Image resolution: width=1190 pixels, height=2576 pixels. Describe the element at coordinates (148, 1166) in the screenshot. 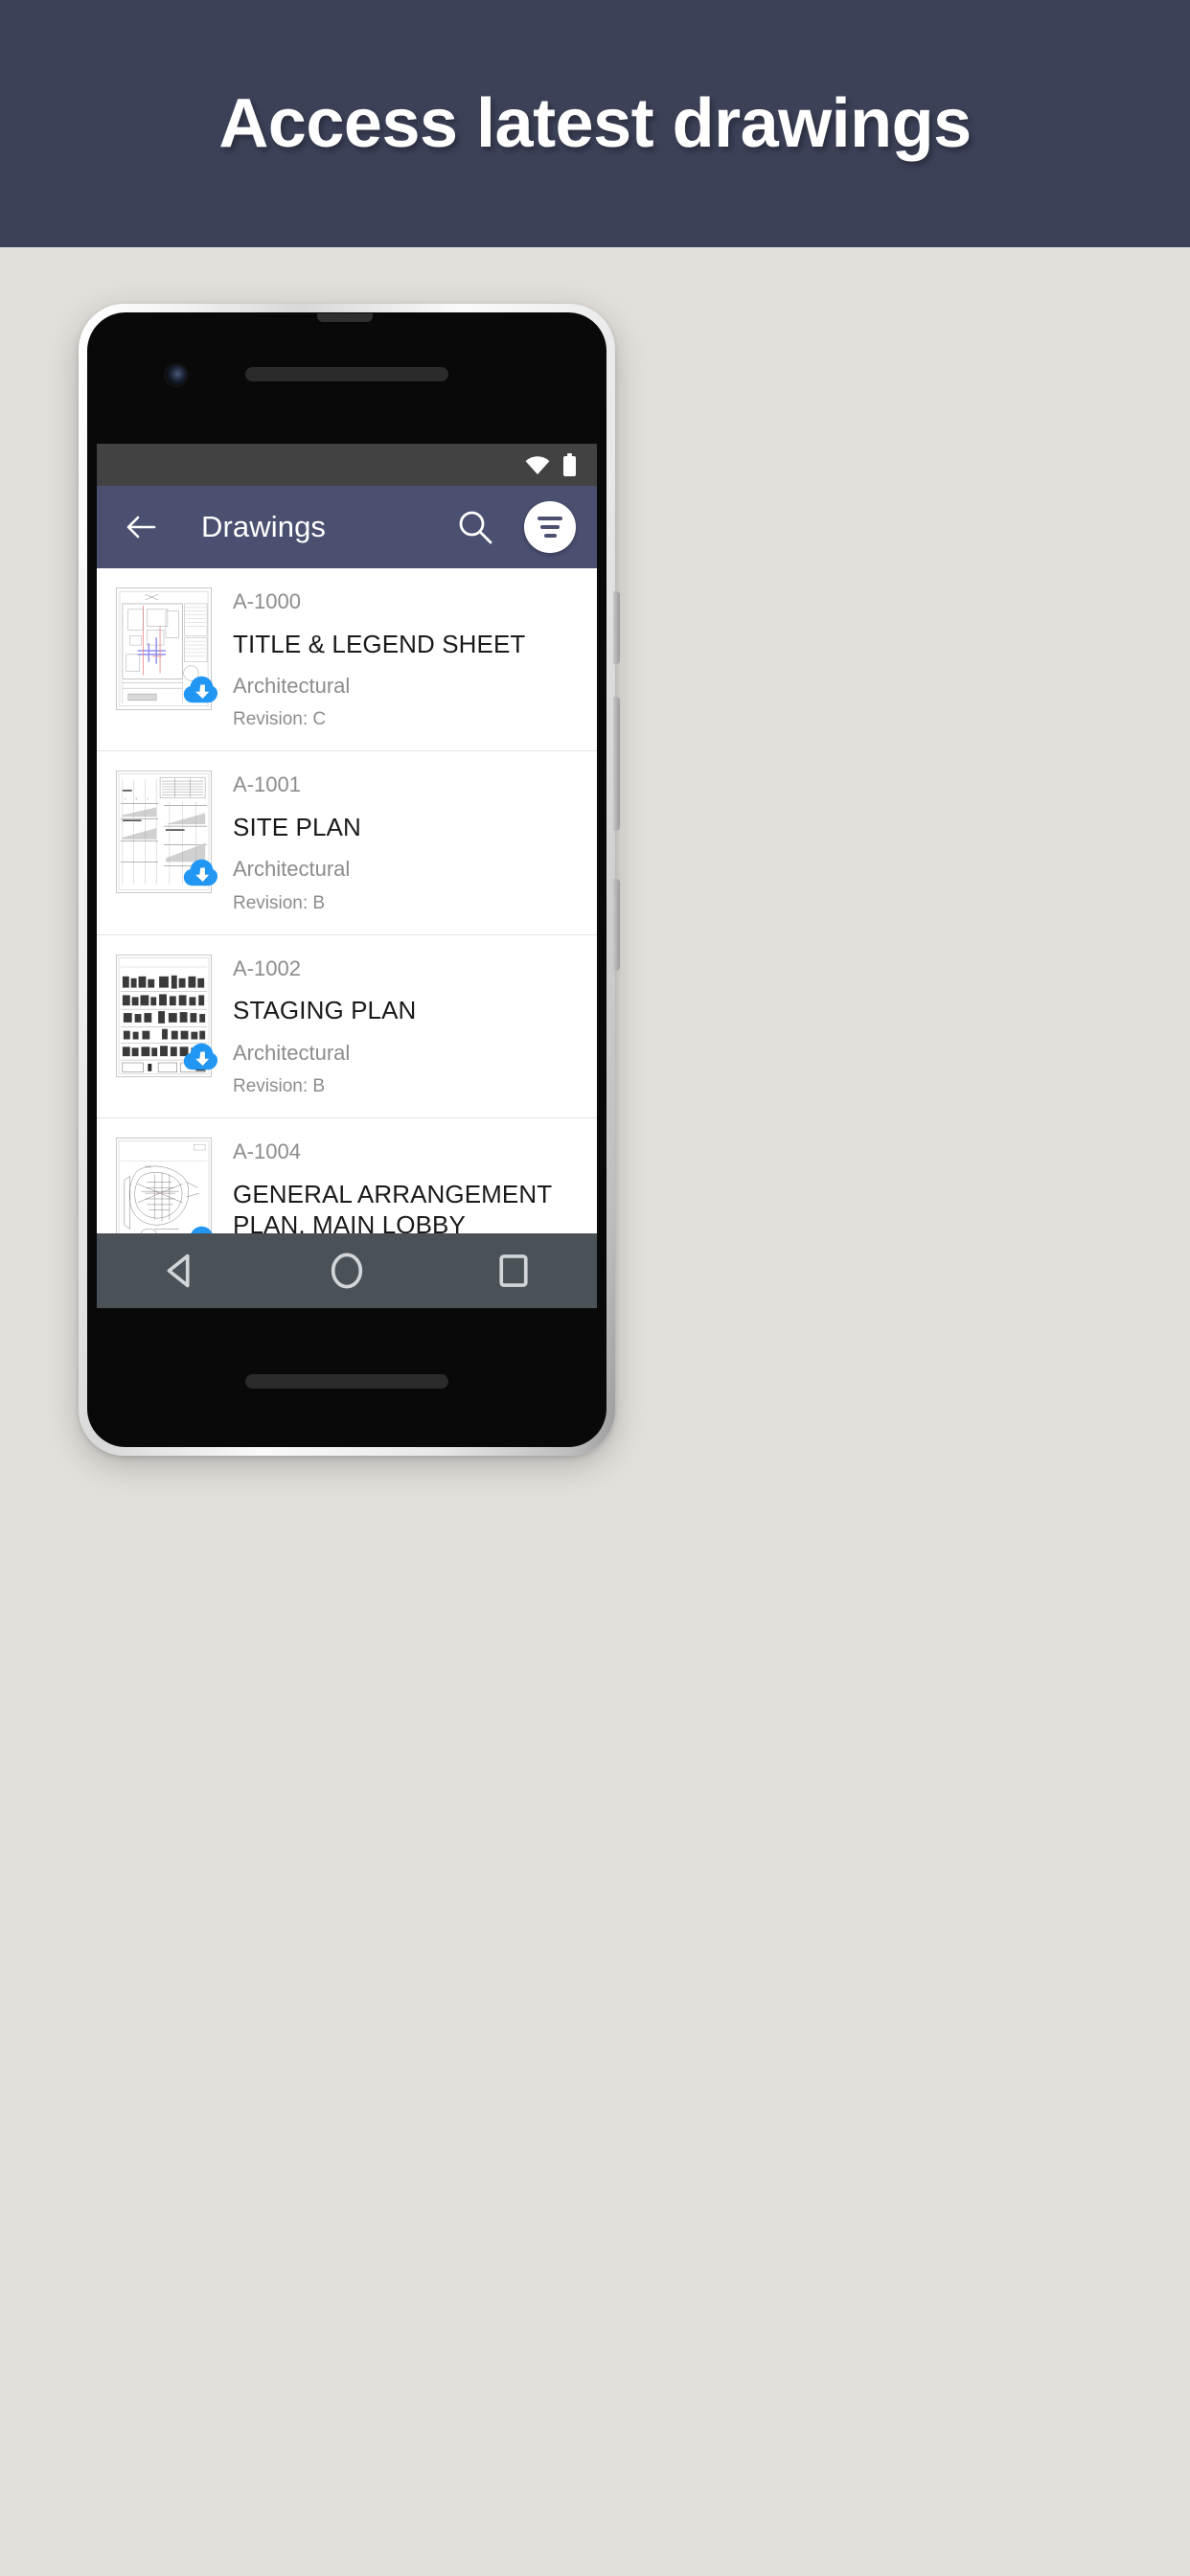

I see `svg-text: PLAN` at that location.